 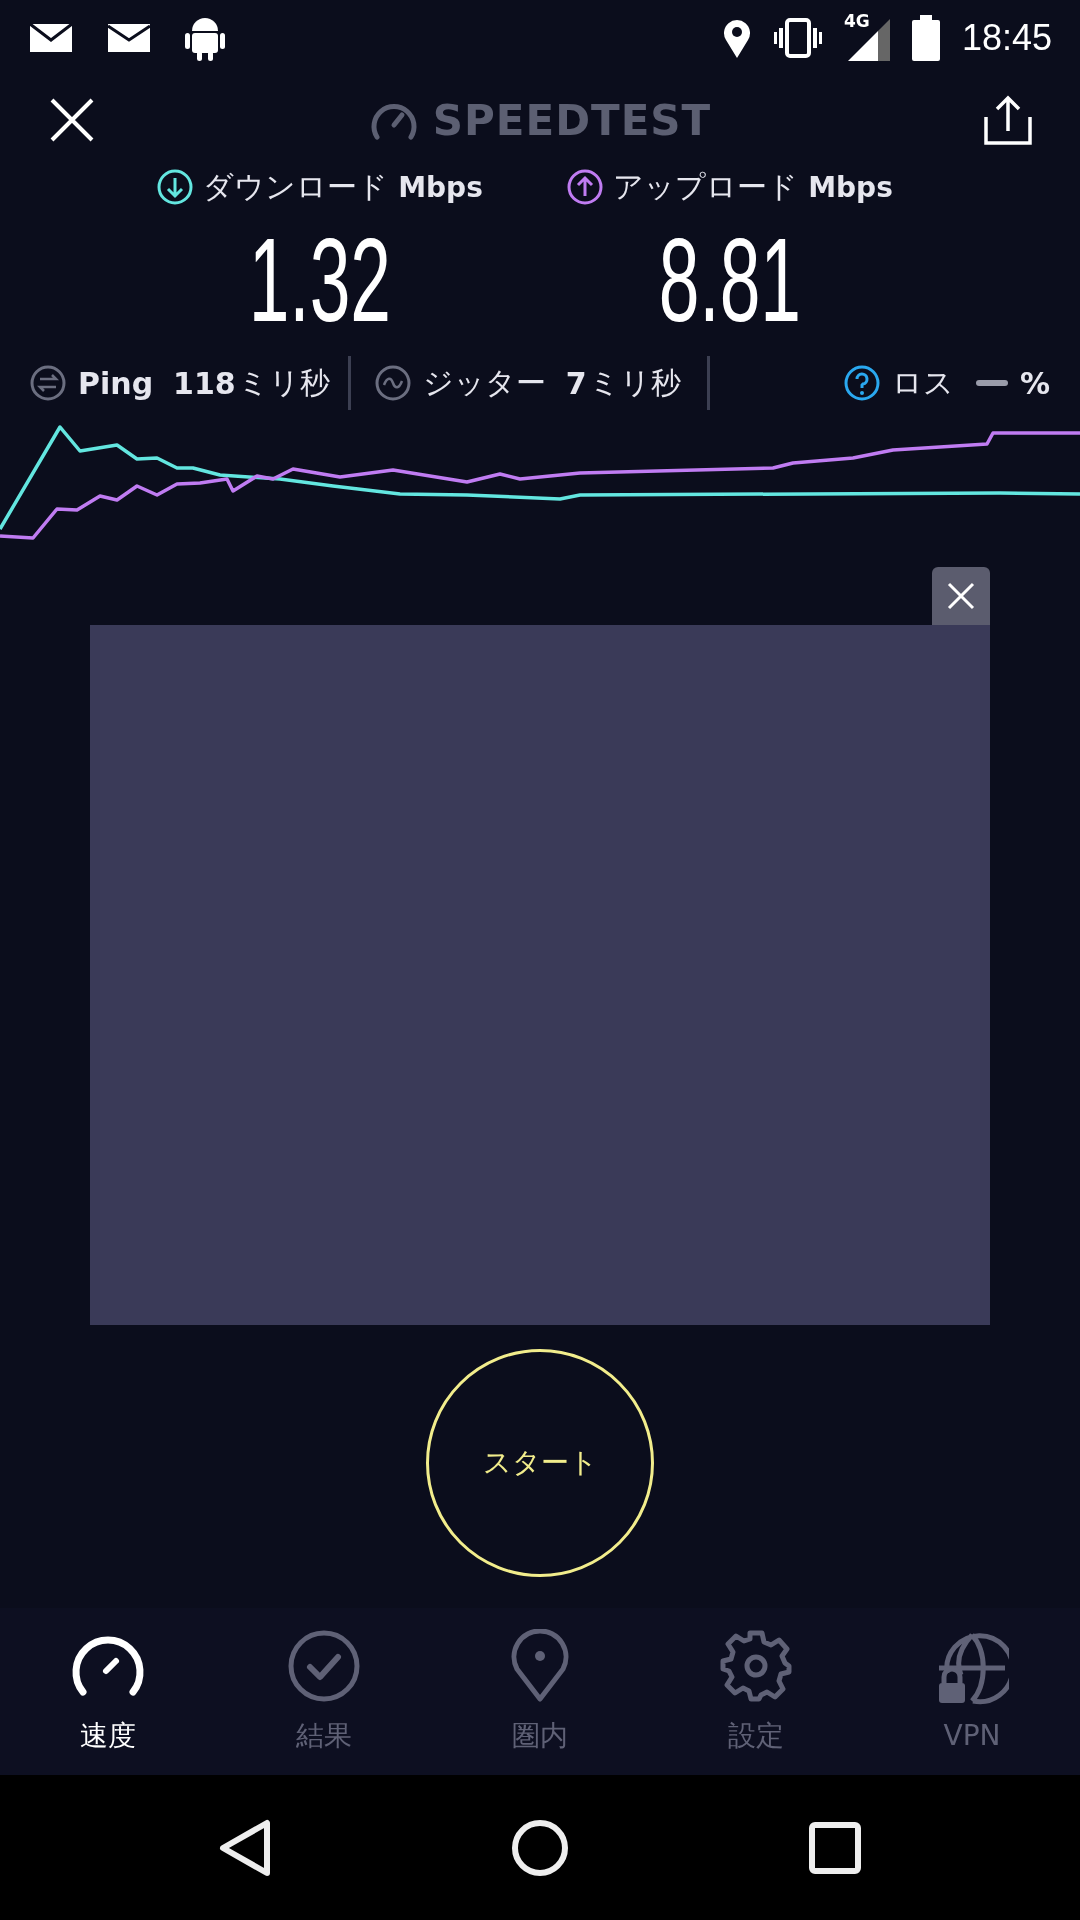 What do you see at coordinates (324, 1665) in the screenshot?
I see `check-circle-icon` at bounding box center [324, 1665].